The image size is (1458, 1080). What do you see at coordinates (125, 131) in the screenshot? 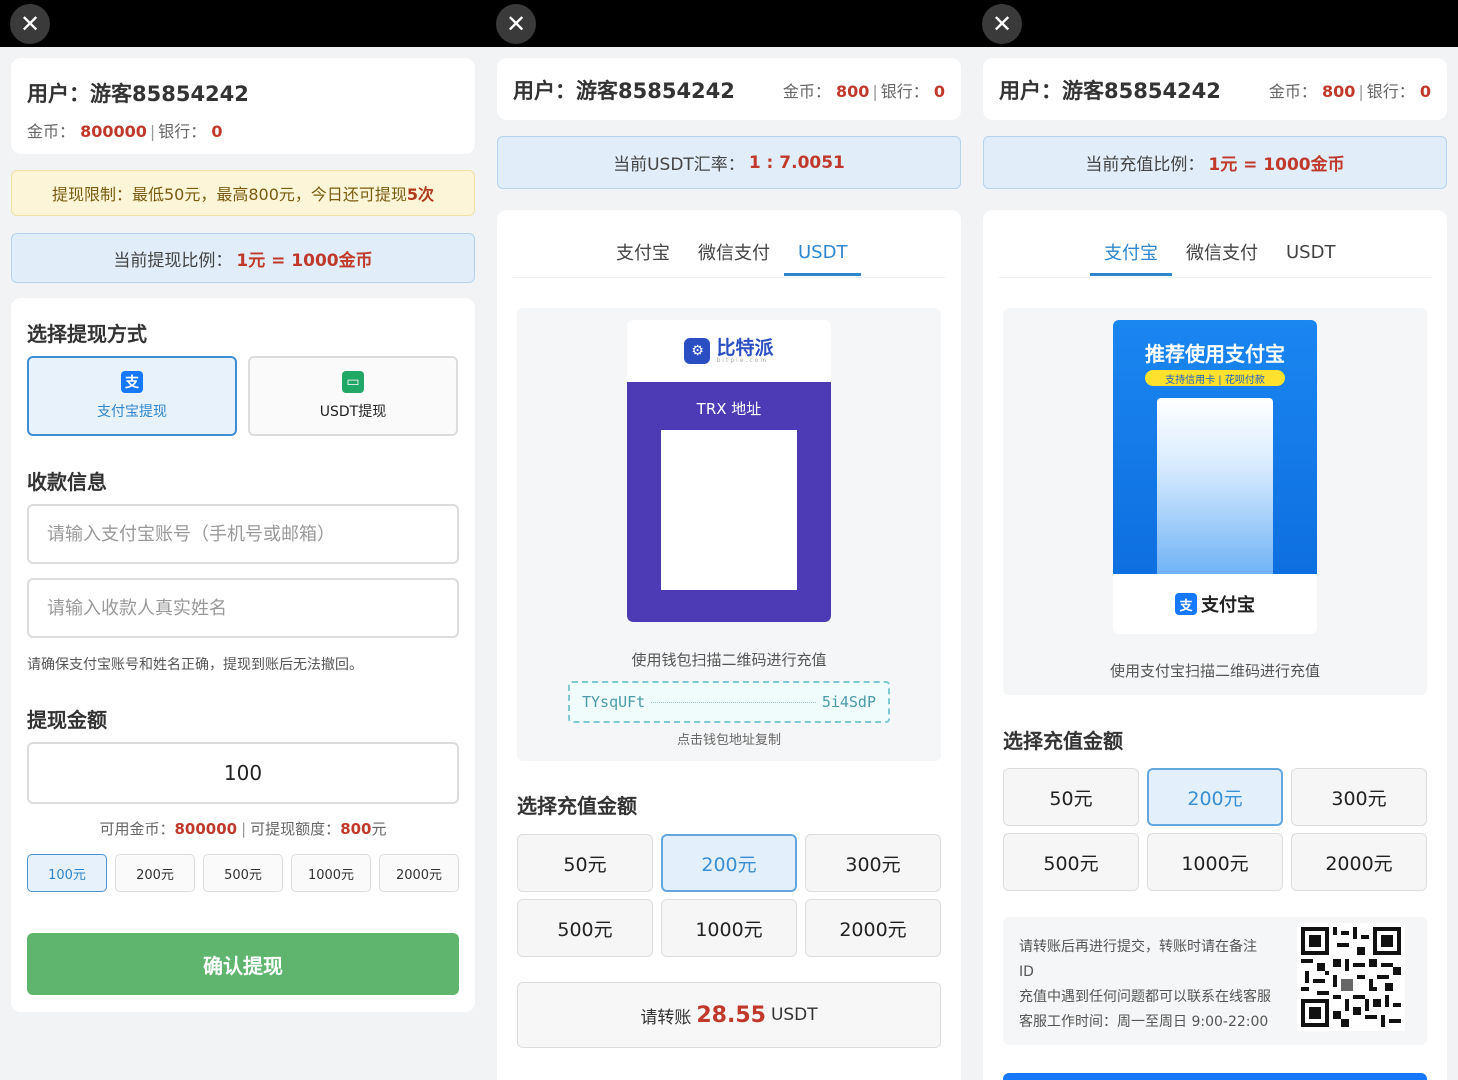
I see `balance-line: 金币： 800000 | 银行： 0` at bounding box center [125, 131].